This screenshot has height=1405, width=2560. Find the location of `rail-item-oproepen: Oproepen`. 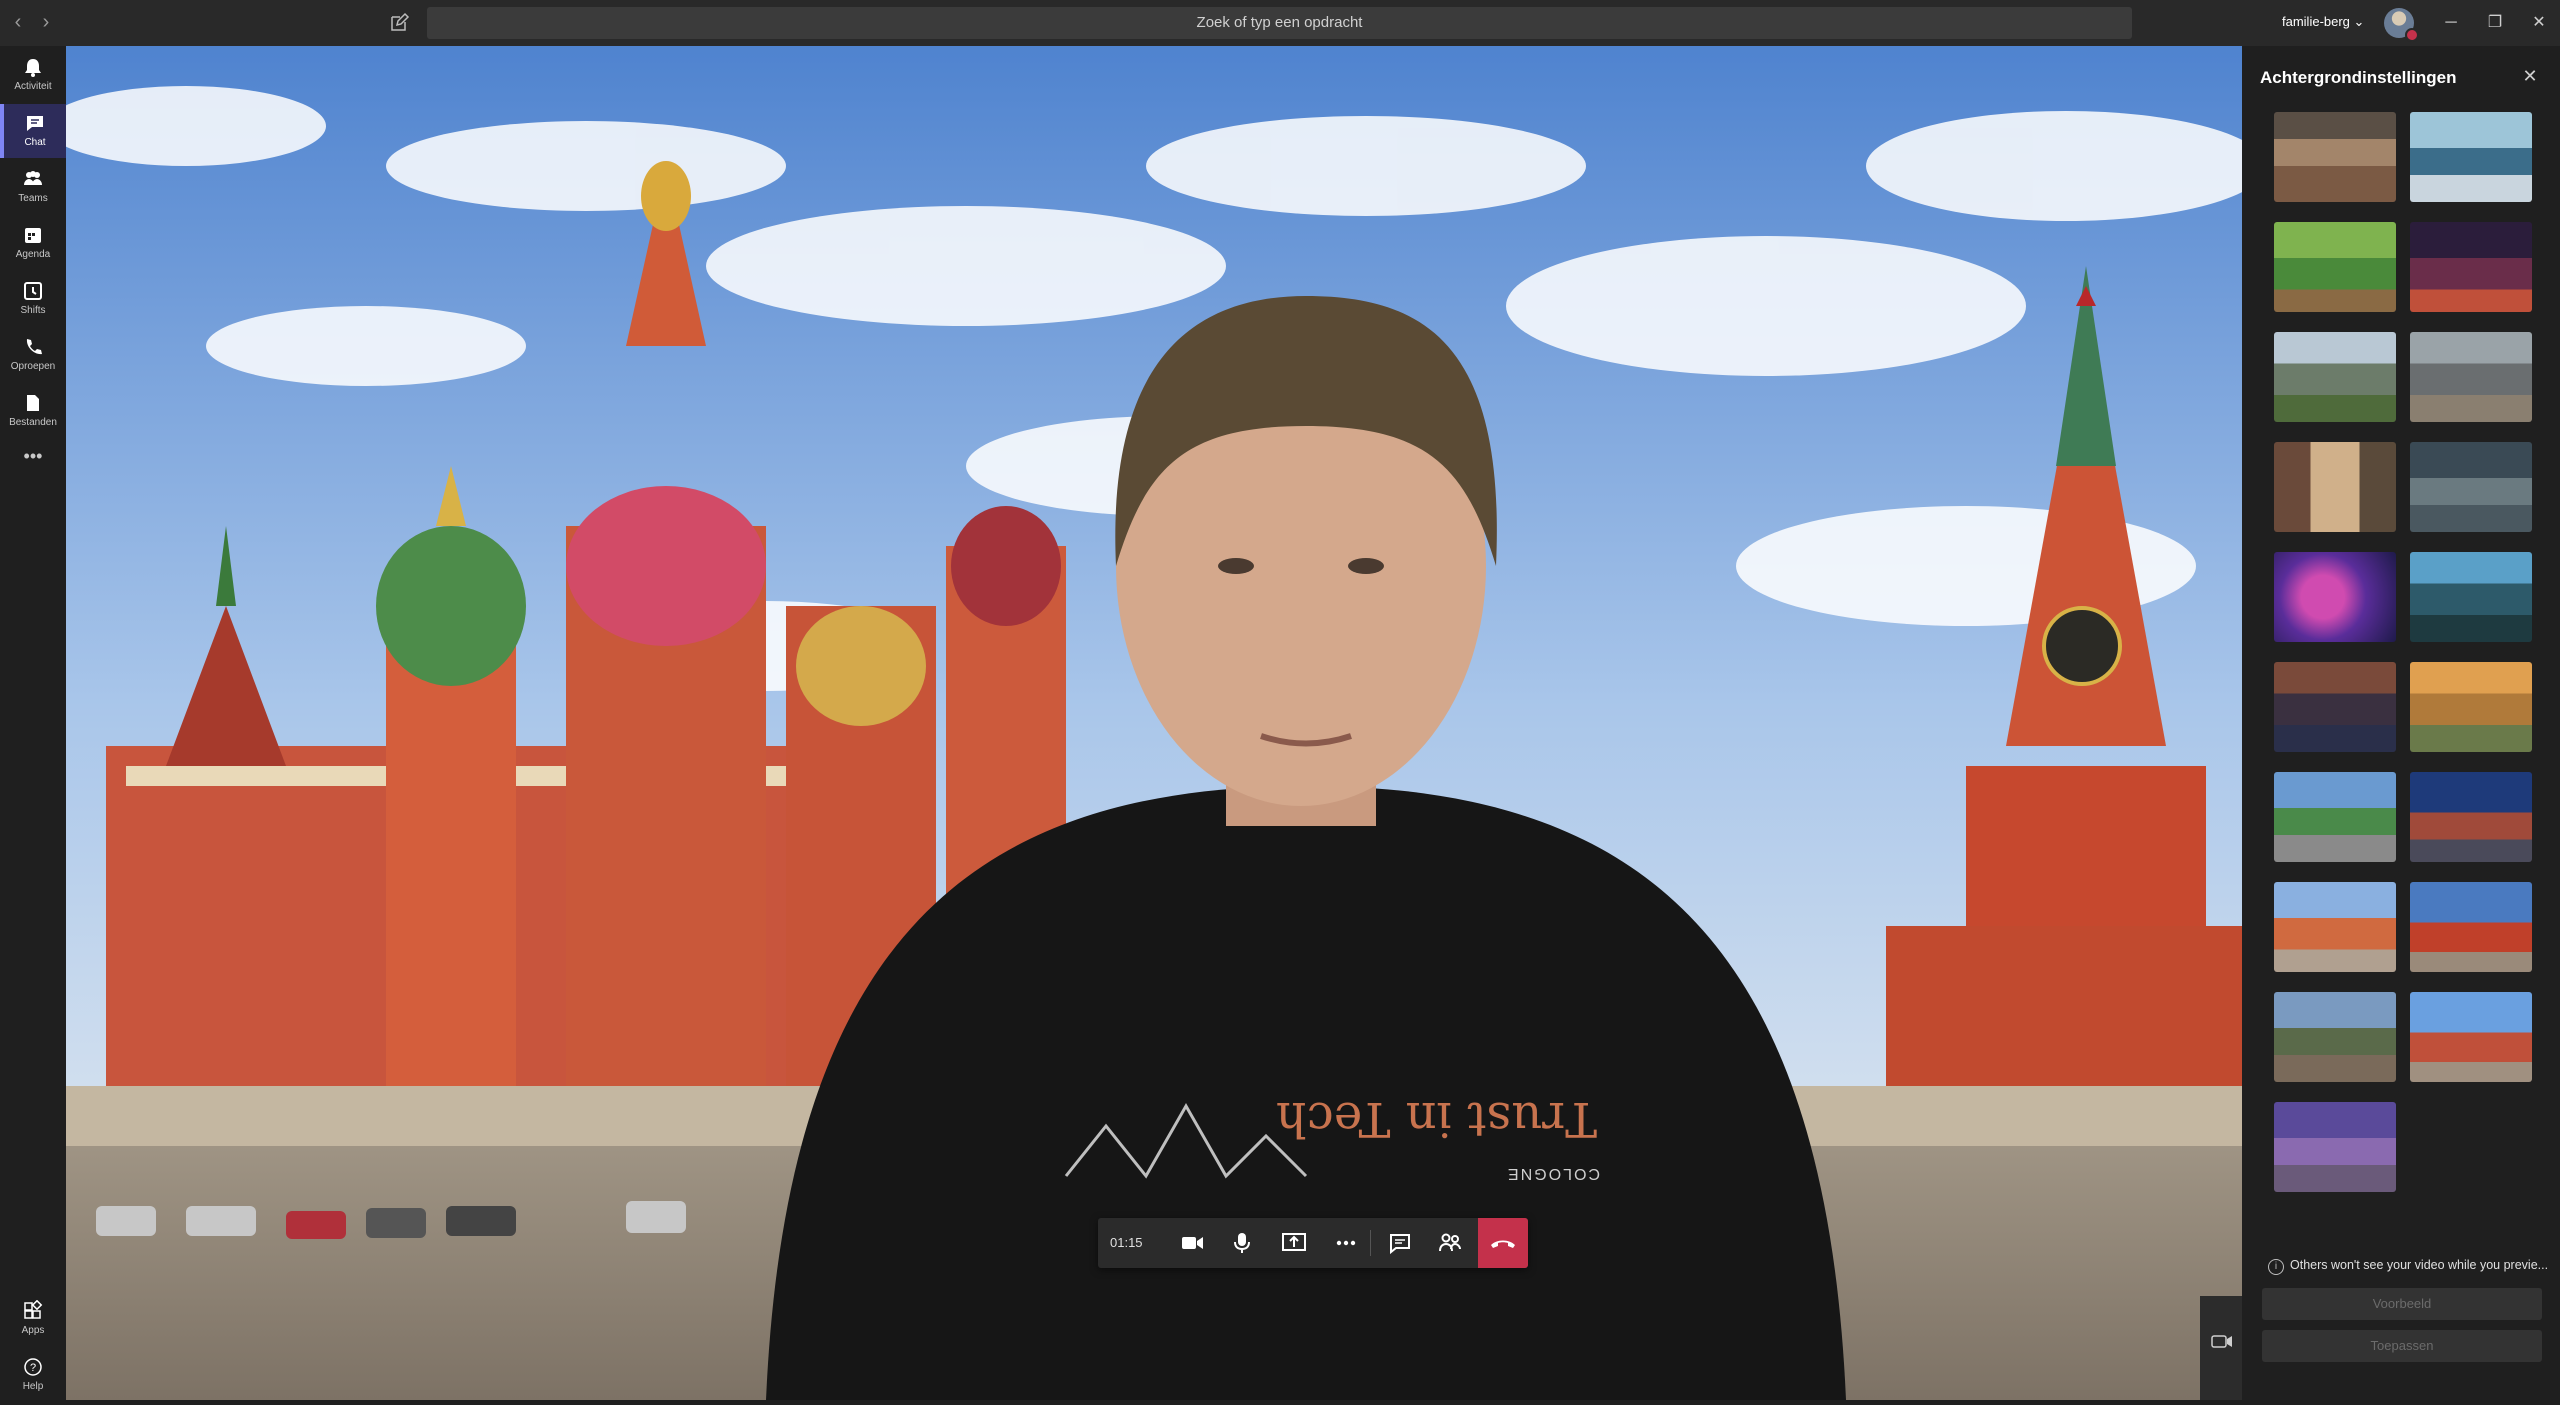

rail-item-oproepen: Oproepen is located at coordinates (33, 355).